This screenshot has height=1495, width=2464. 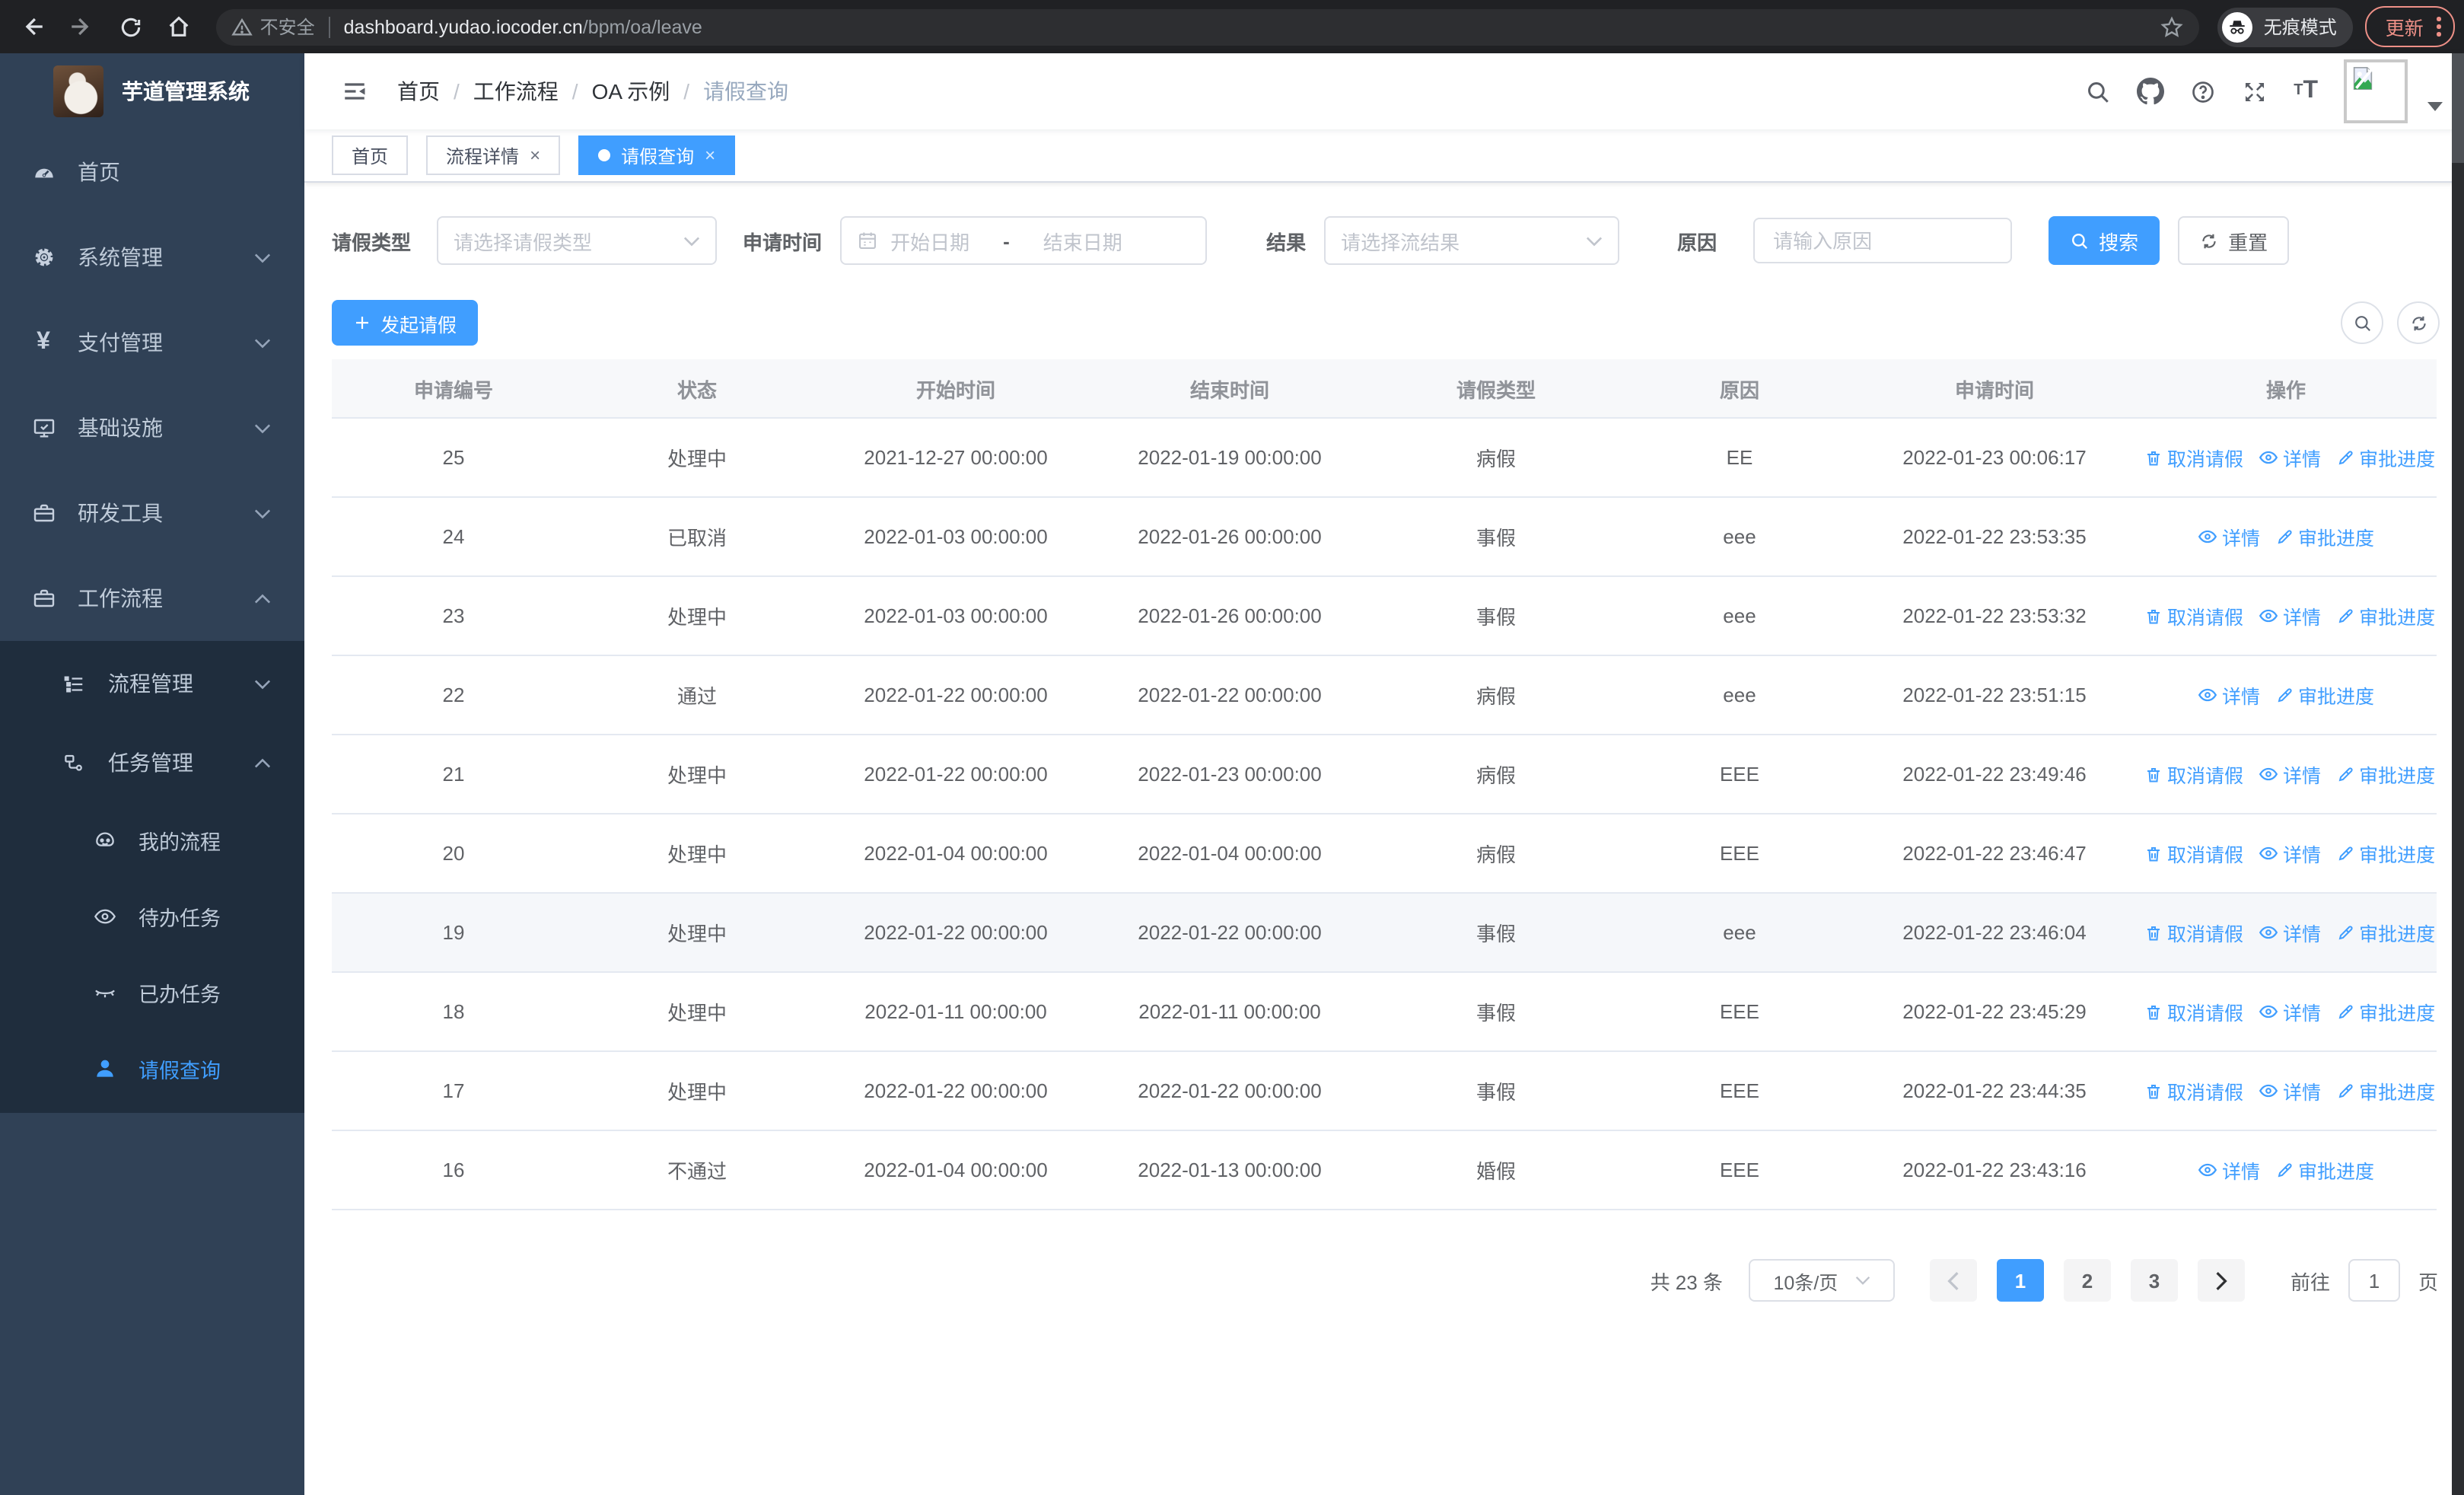 What do you see at coordinates (152, 342) in the screenshot?
I see `sidebar-item-payment: ¥ 支付管理` at bounding box center [152, 342].